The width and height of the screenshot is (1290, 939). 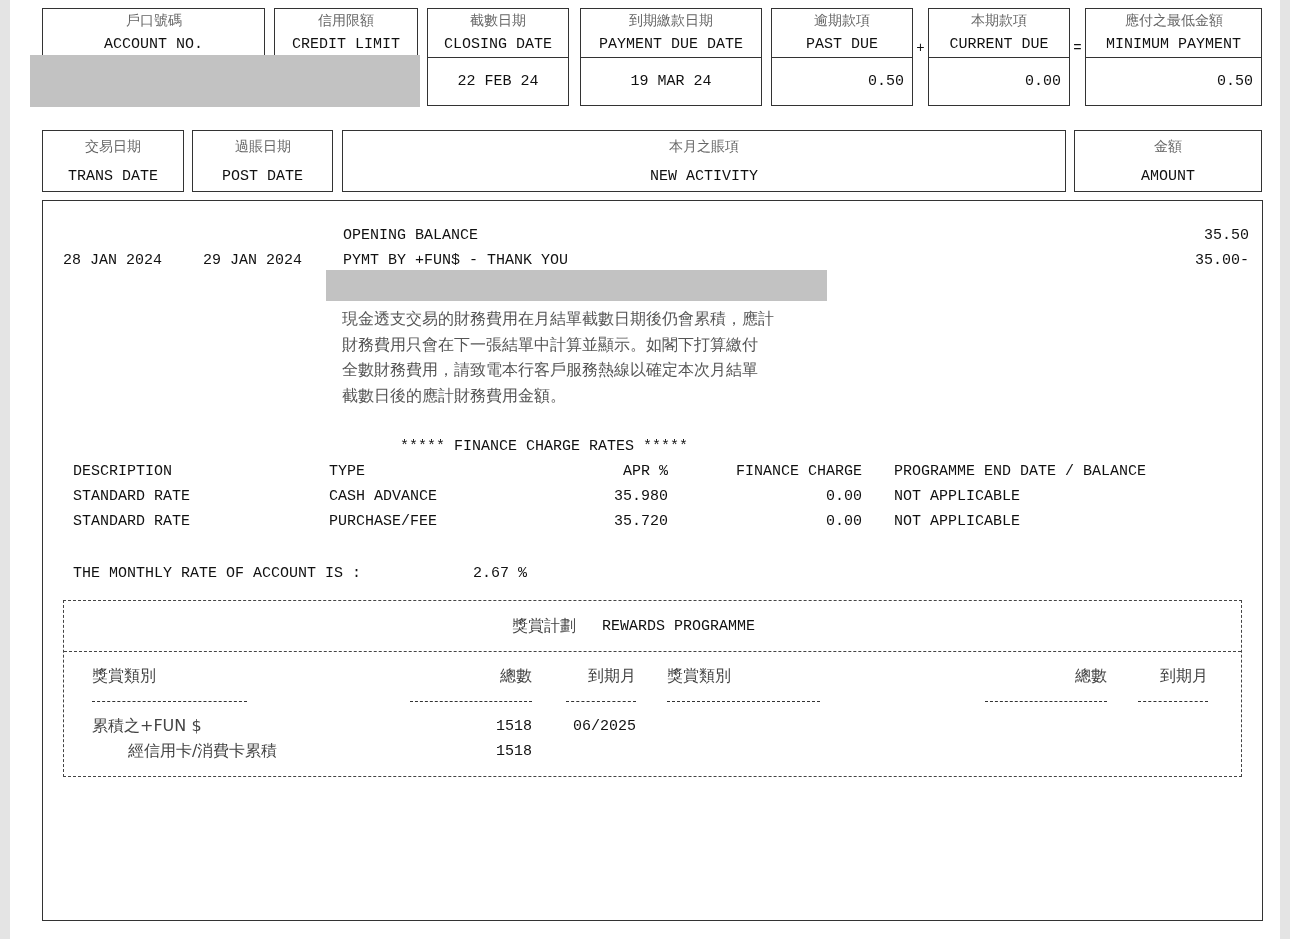 I want to click on column-header: FINANCE CHARGE, so click(x=798, y=471).